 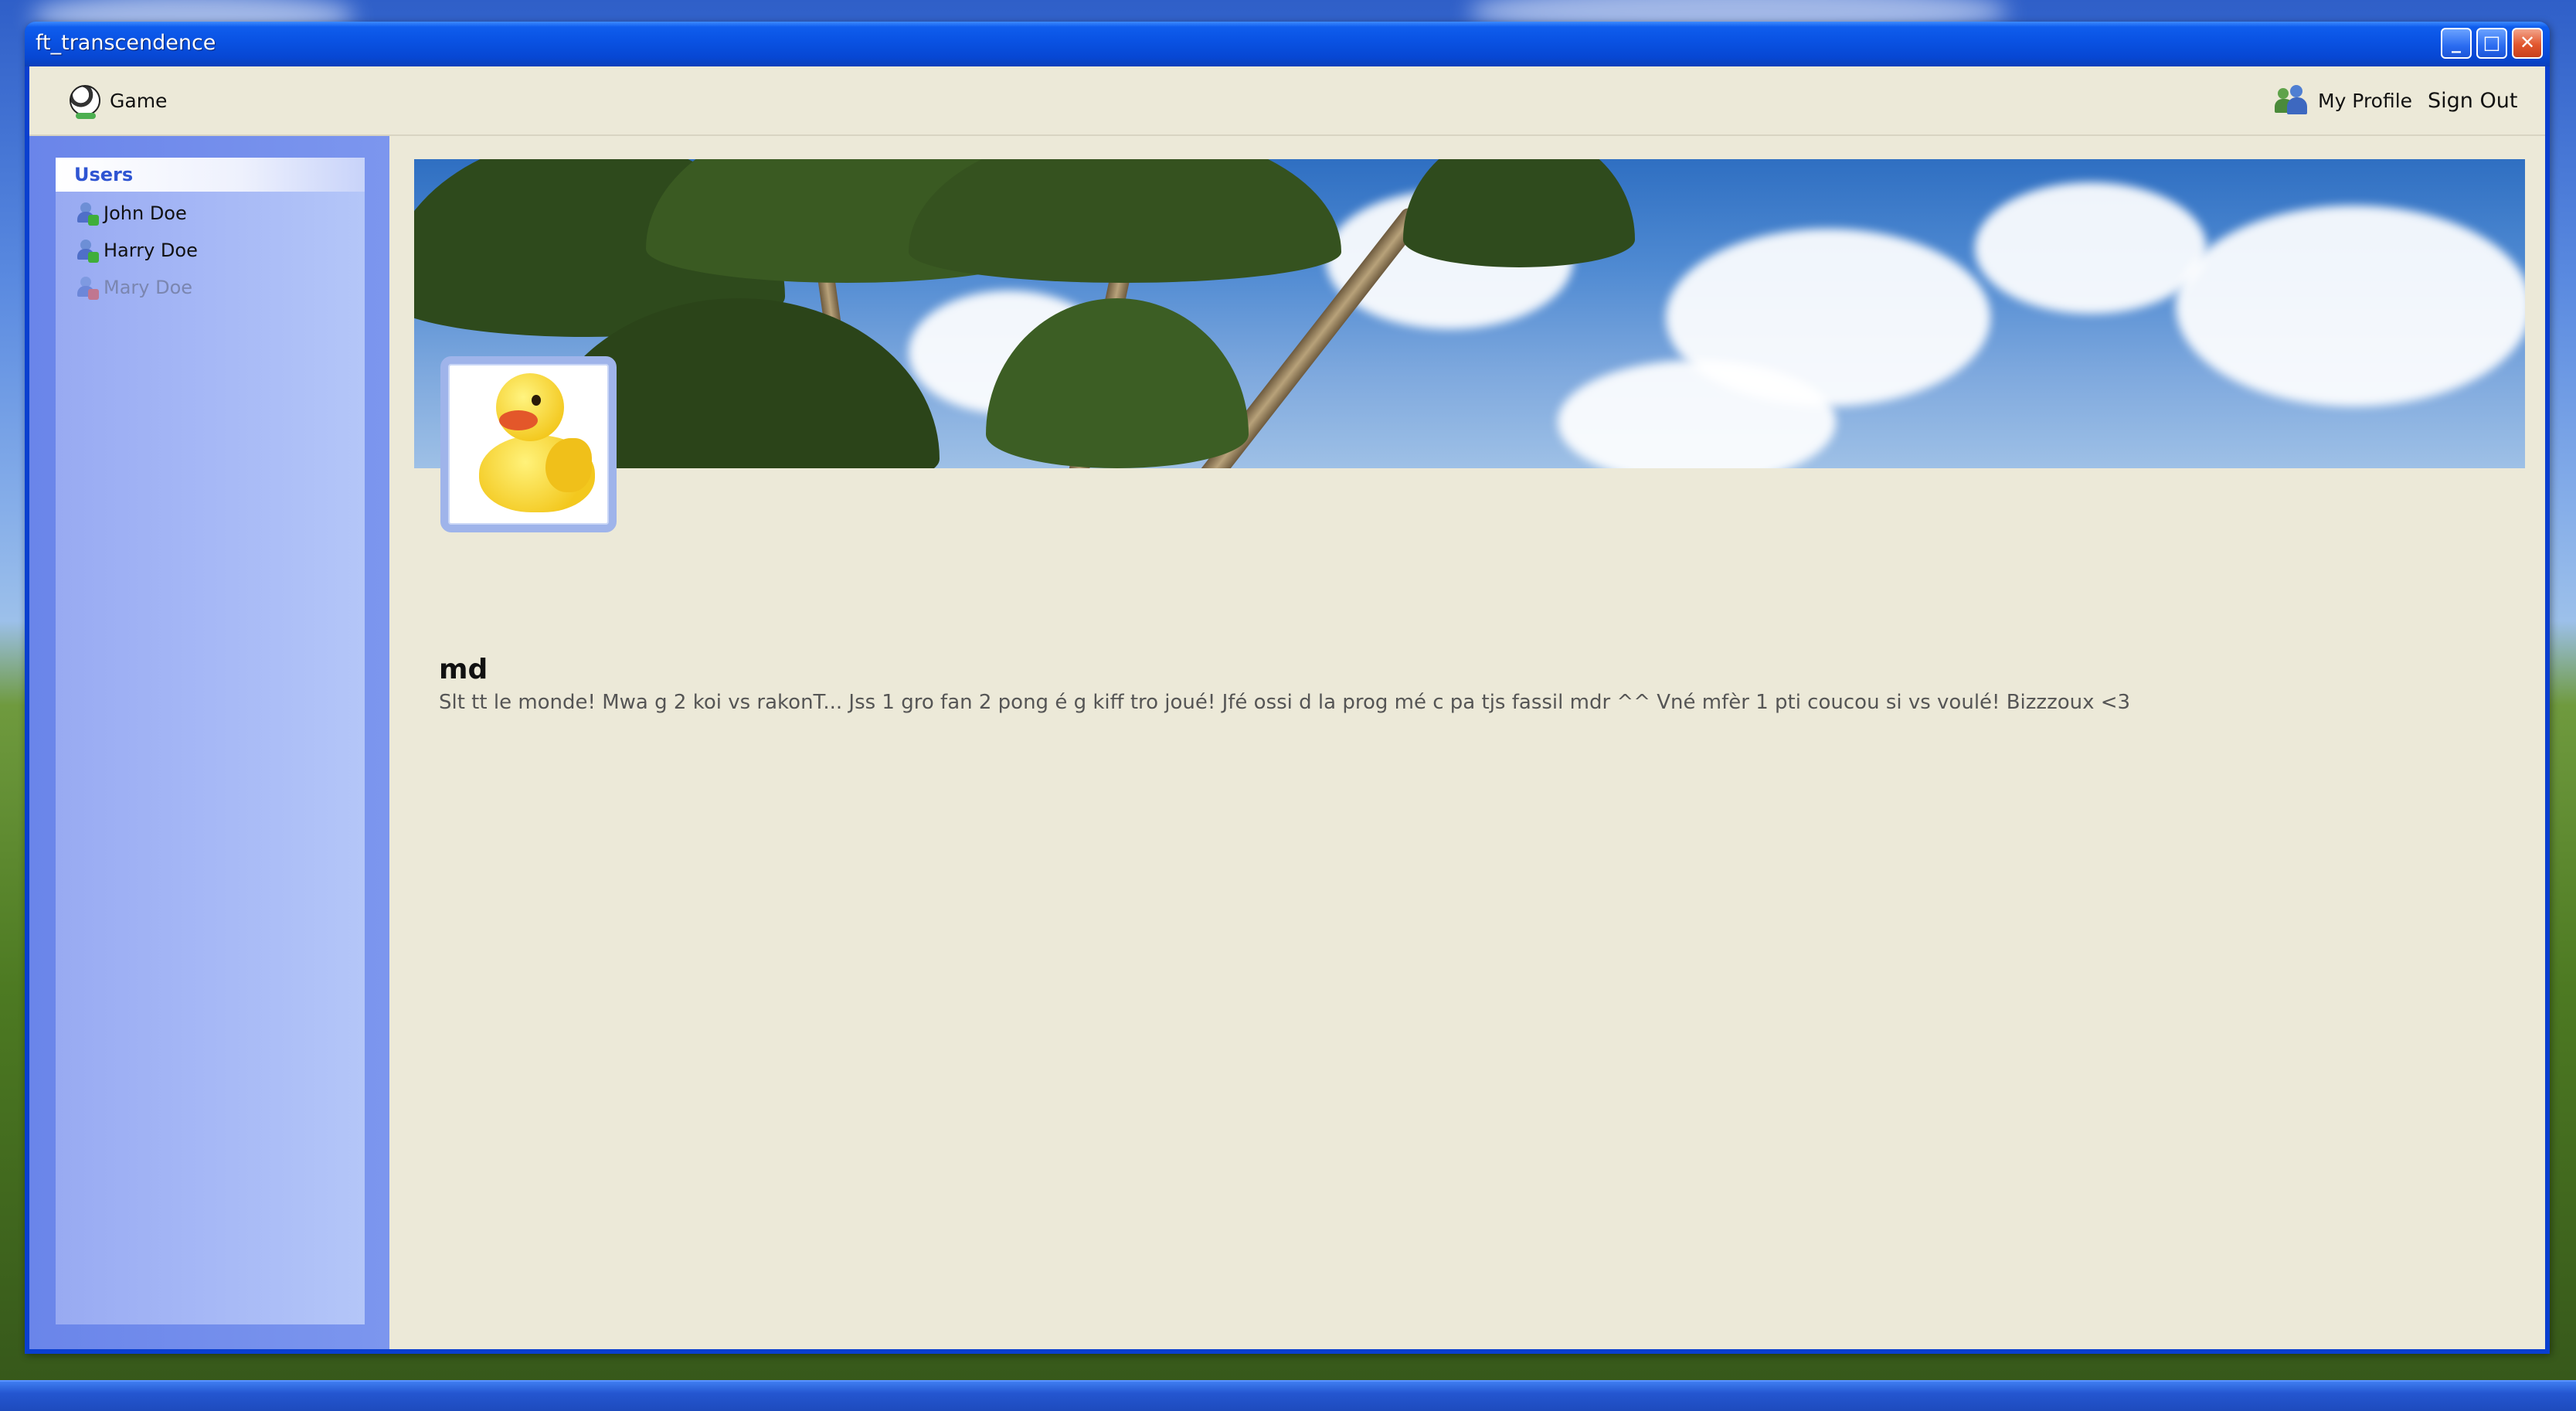 I want to click on user-offline-icon, so click(x=87, y=287).